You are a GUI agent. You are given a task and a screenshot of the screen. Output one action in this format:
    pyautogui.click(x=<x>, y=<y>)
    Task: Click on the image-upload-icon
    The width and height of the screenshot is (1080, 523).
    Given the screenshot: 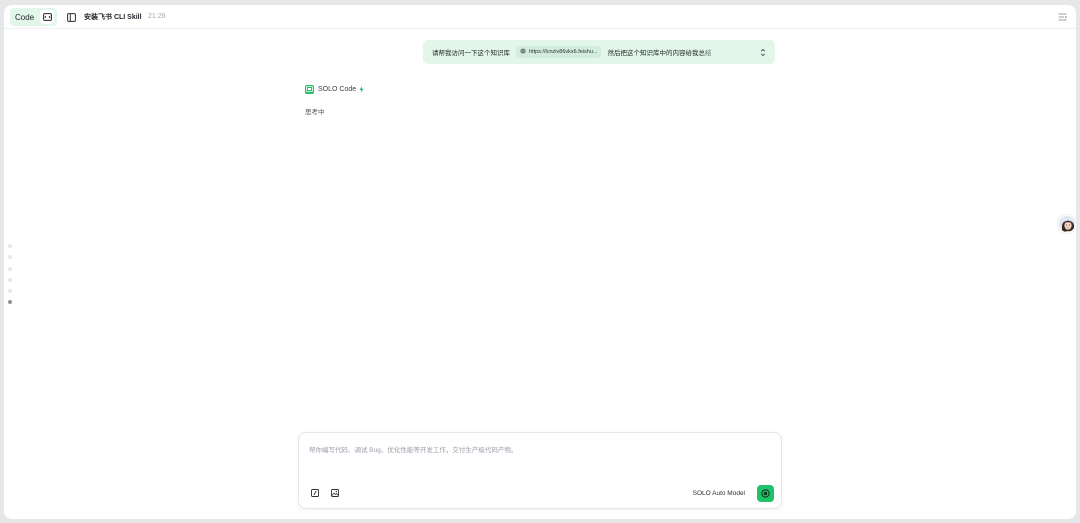 What is the action you would take?
    pyautogui.click(x=335, y=493)
    